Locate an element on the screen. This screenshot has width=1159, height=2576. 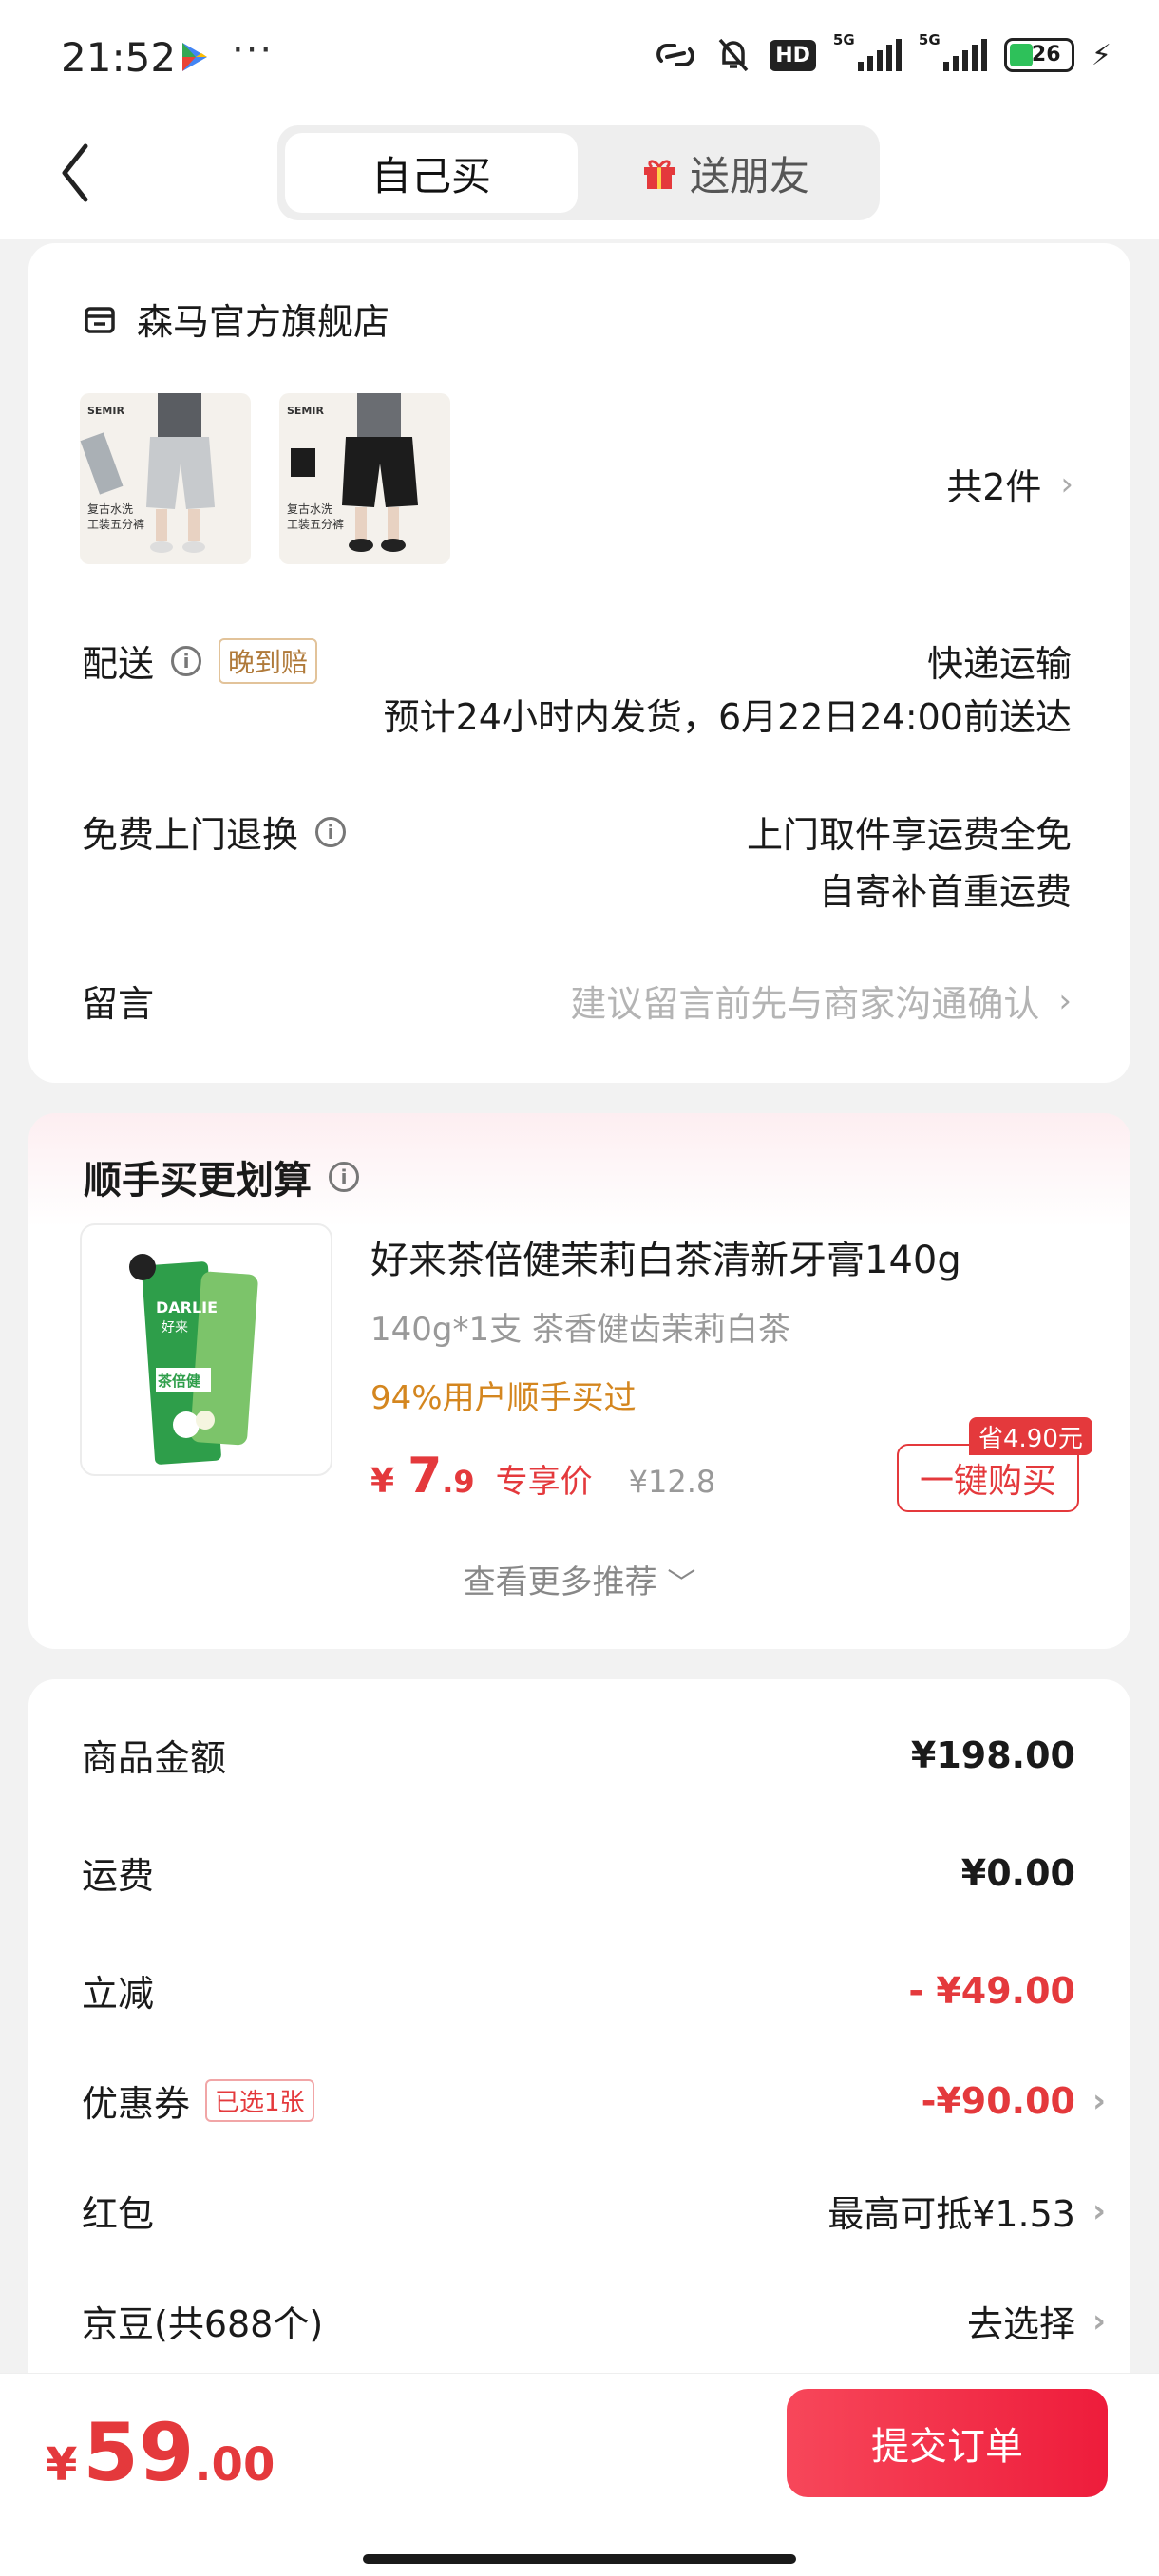
price-decimal: .9 is located at coordinates (458, 1482).